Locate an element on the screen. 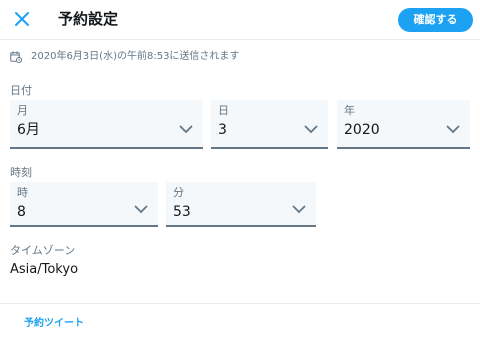 Image resolution: width=480 pixels, height=340 pixels. minute-select-value: 53 is located at coordinates (182, 212).